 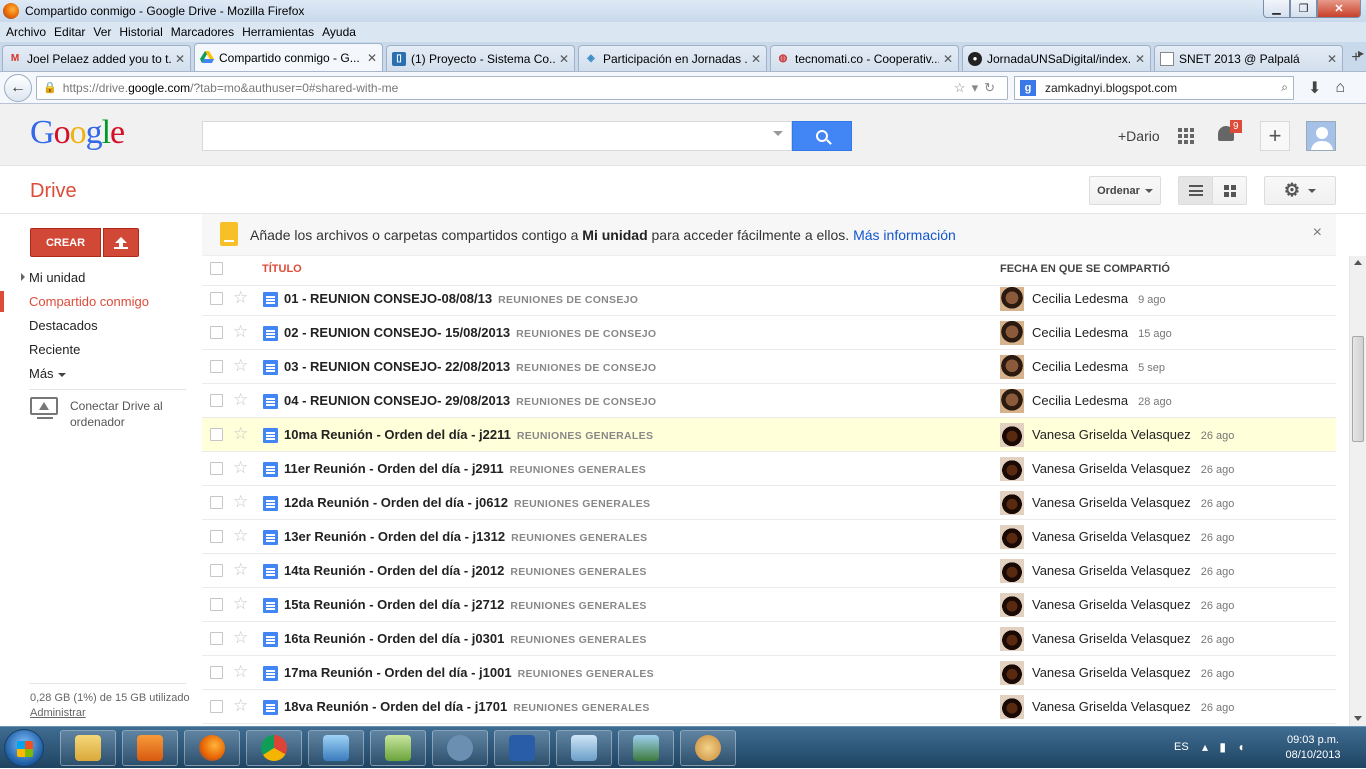 I want to click on home-icon: ⌂, so click(x=1340, y=88).